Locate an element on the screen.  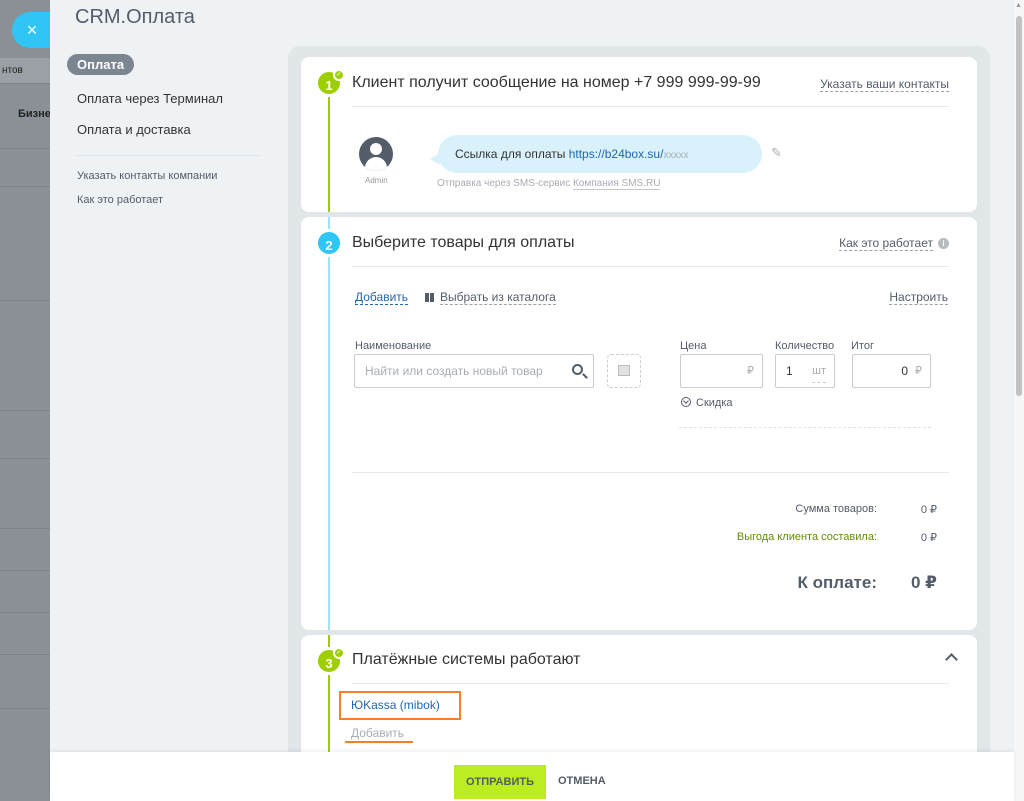
add-product-link: Добавить is located at coordinates (382, 297).